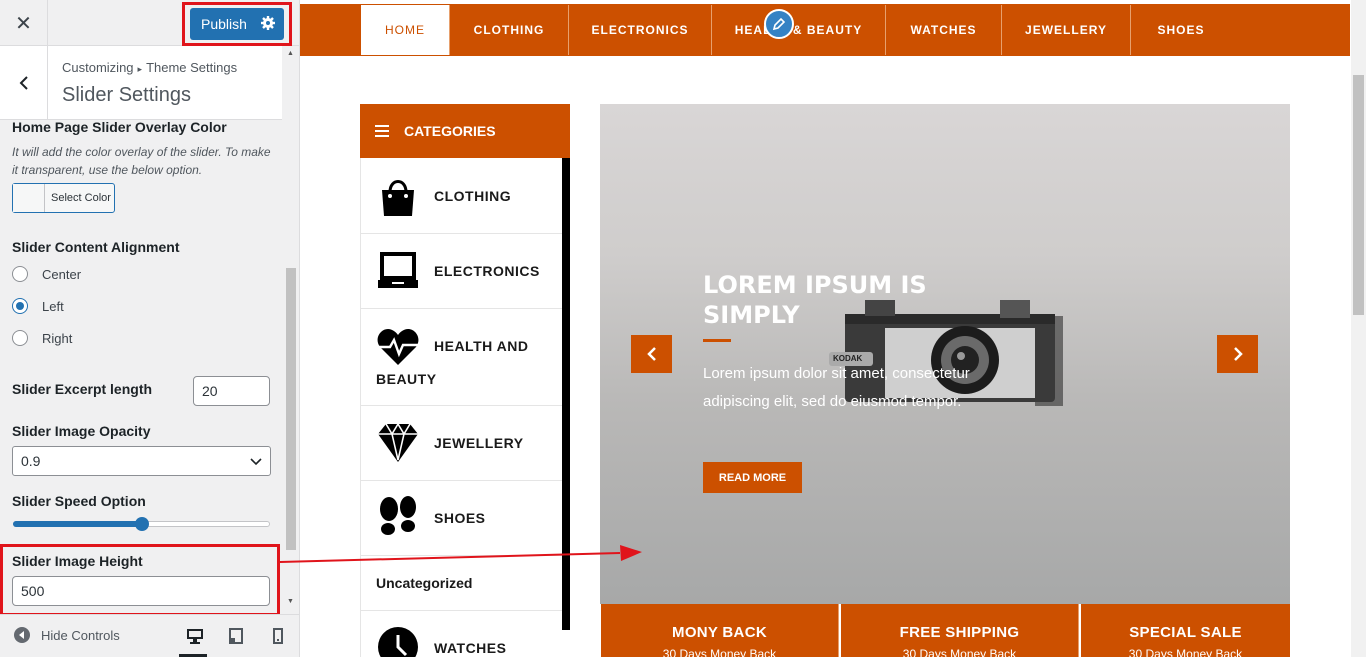  I want to click on category-item-watches: WATCHES, so click(461, 634).